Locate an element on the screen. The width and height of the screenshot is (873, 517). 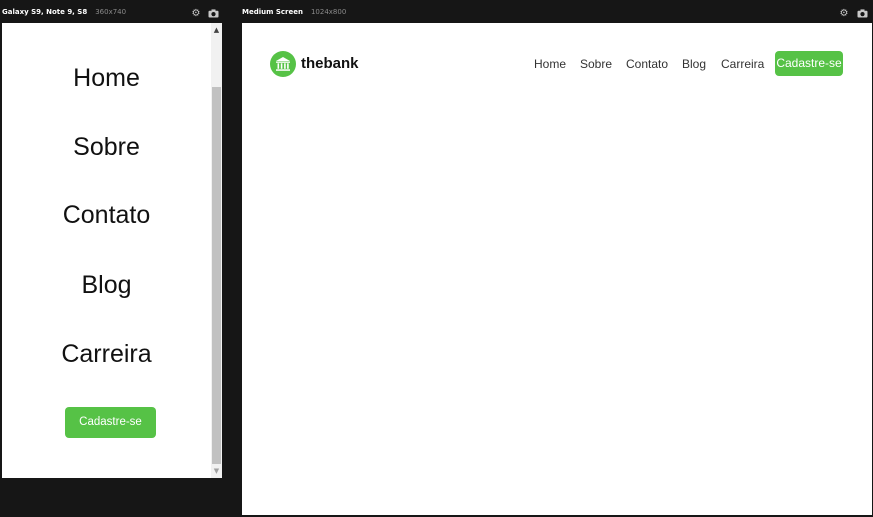
device-name: Galaxy S9, Note 9, S8 is located at coordinates (45, 12).